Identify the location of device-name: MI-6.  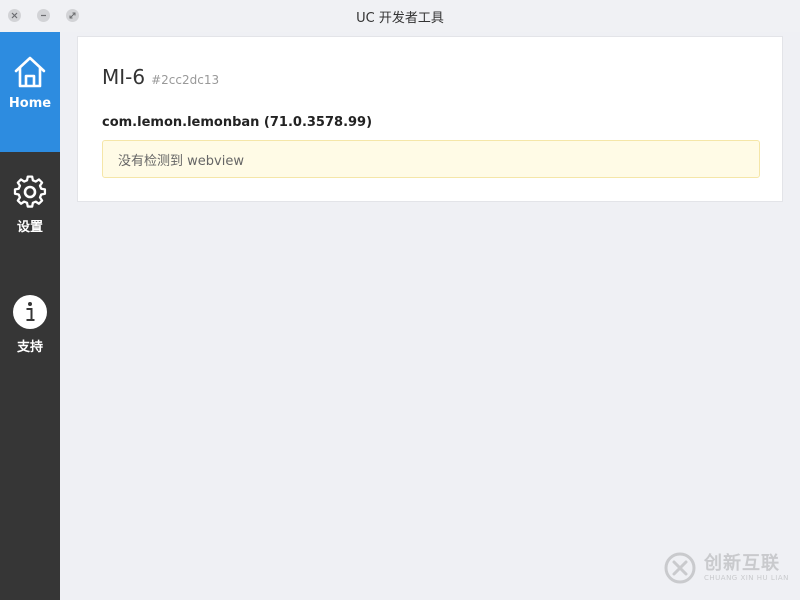
(124, 77).